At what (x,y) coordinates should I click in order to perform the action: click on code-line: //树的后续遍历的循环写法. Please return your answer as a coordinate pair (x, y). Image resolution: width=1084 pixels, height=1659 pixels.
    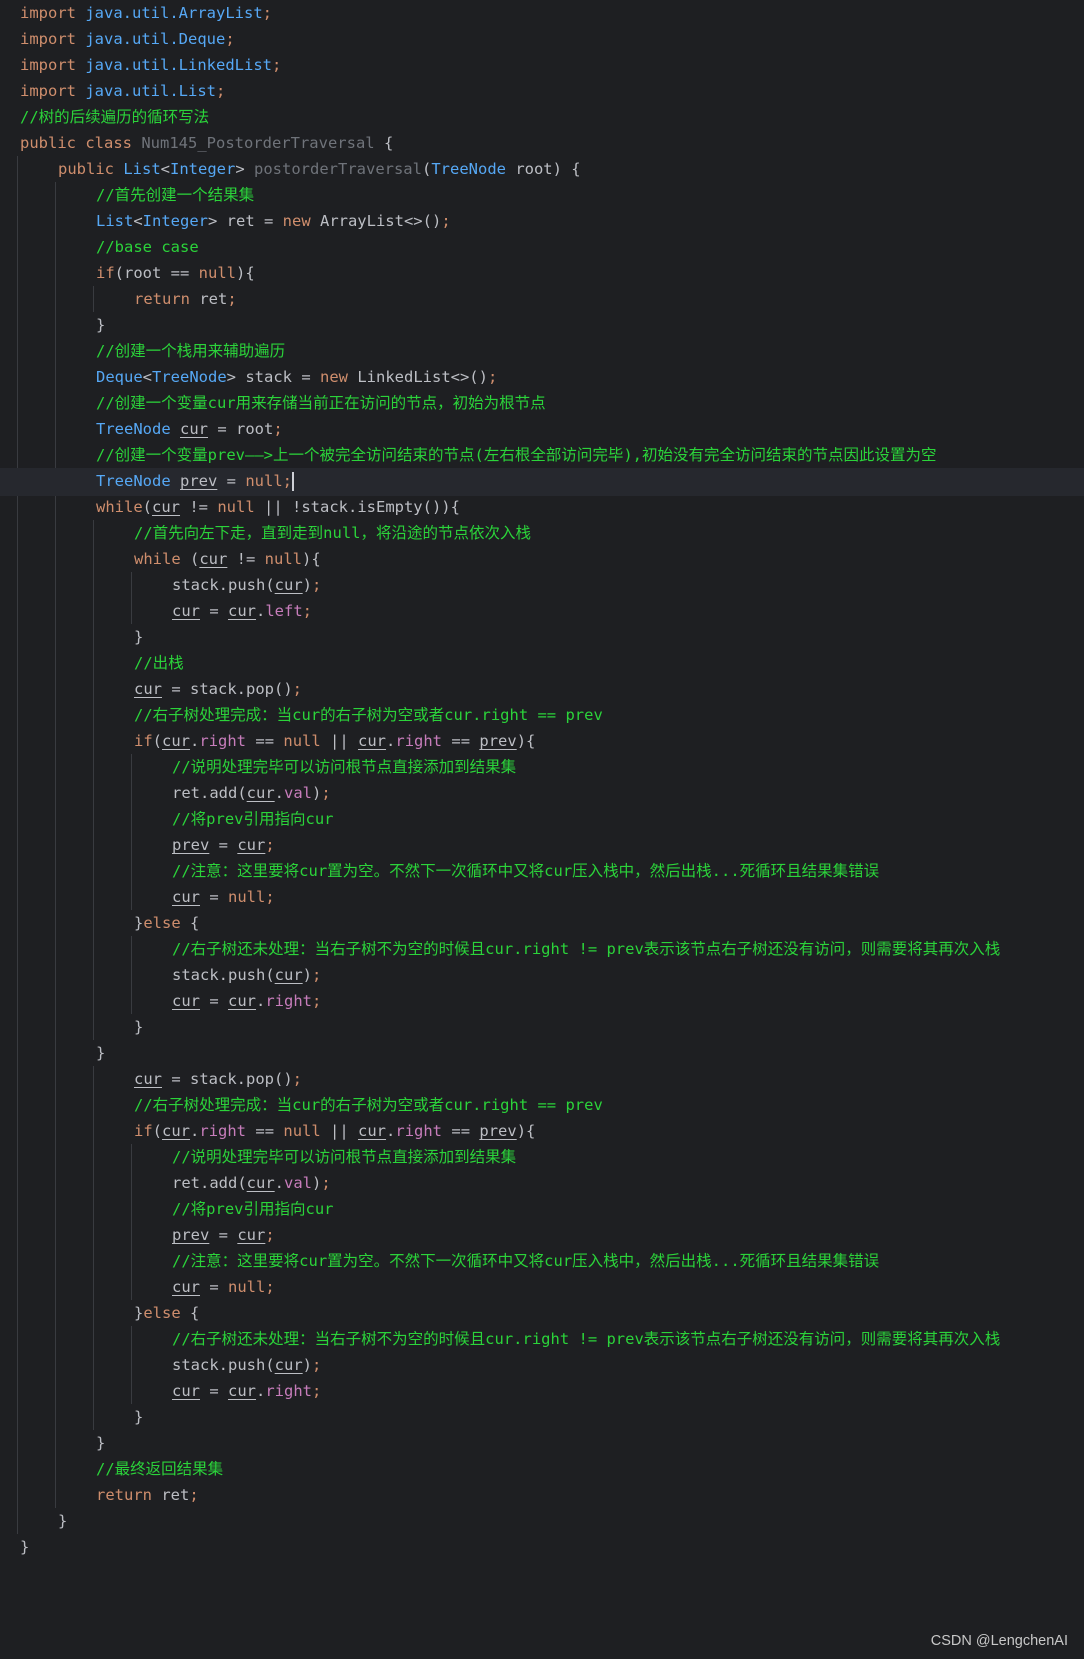
    Looking at the image, I should click on (114, 117).